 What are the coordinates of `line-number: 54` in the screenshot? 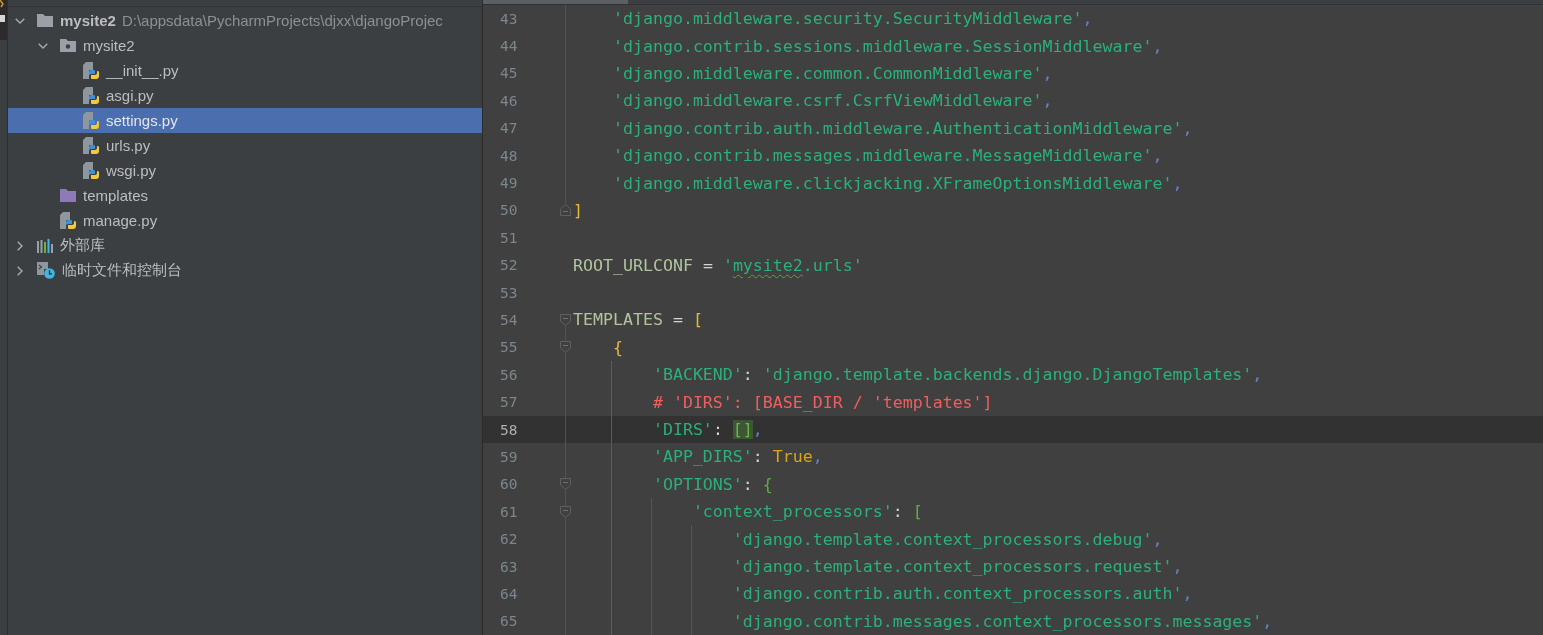 It's located at (509, 320).